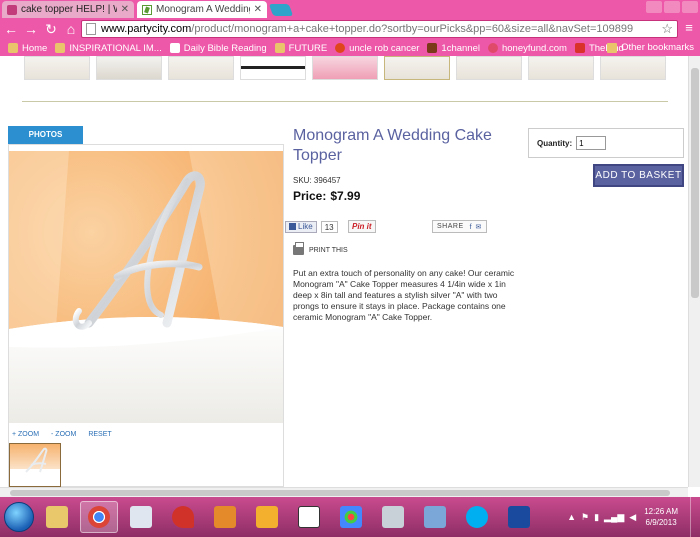 The image size is (700, 537). I want to click on tab-title: cake topper HELP! | Wedd, so click(69, 9).